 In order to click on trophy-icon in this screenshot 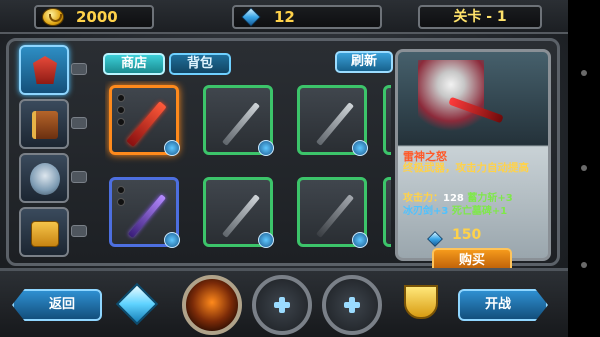, I will do `click(421, 302)`.